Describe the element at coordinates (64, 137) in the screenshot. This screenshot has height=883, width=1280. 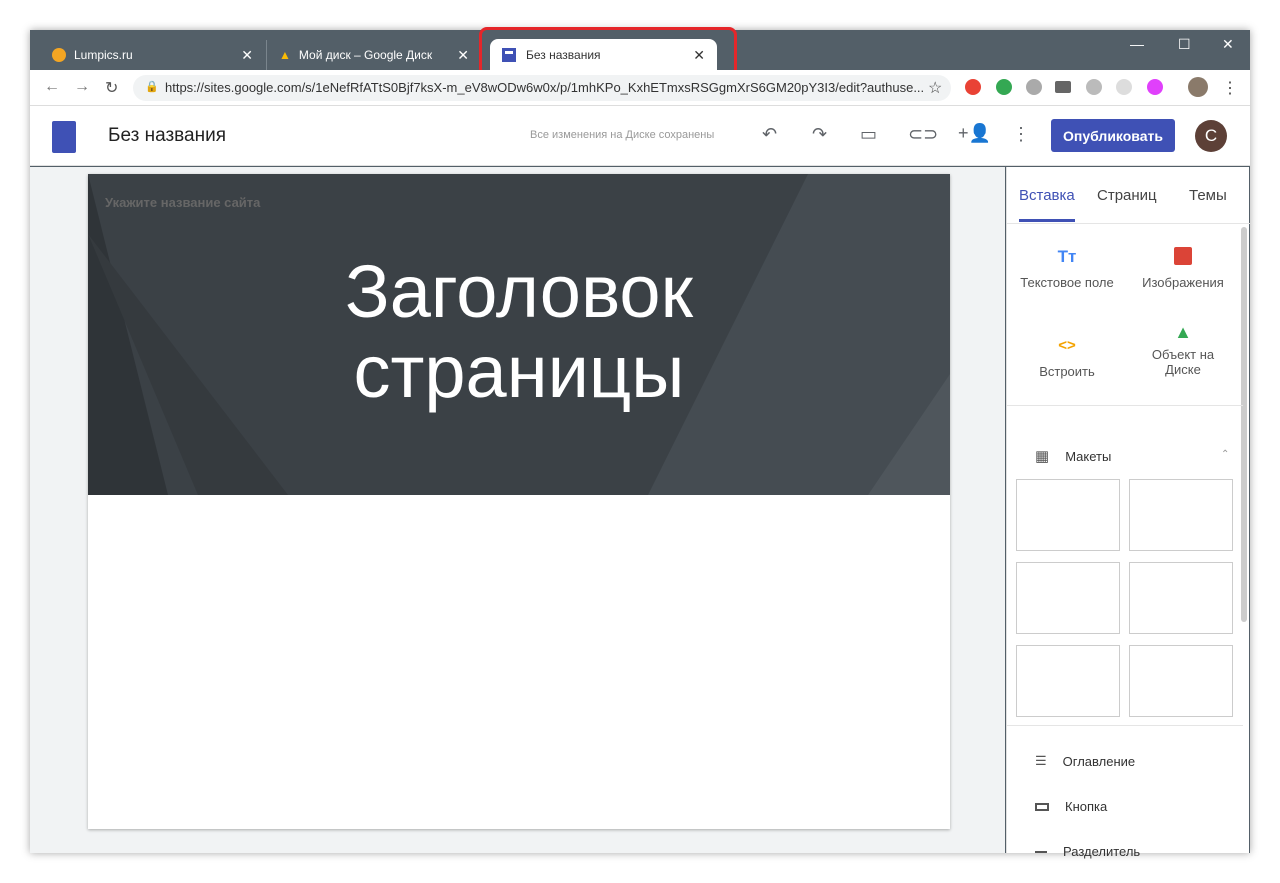
I see `google-sites-logo-icon` at that location.